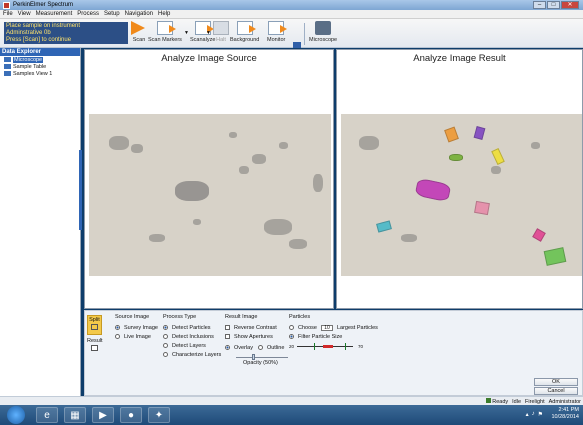 The width and height of the screenshot is (583, 425). What do you see at coordinates (40, 73) in the screenshot?
I see `tree-item-samples-view: Samples View 1` at bounding box center [40, 73].